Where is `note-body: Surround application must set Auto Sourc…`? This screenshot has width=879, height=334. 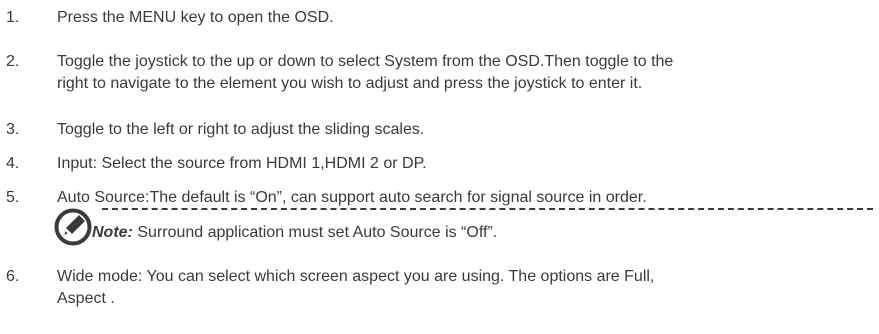 note-body: Surround application must set Auto Sourc… is located at coordinates (315, 232).